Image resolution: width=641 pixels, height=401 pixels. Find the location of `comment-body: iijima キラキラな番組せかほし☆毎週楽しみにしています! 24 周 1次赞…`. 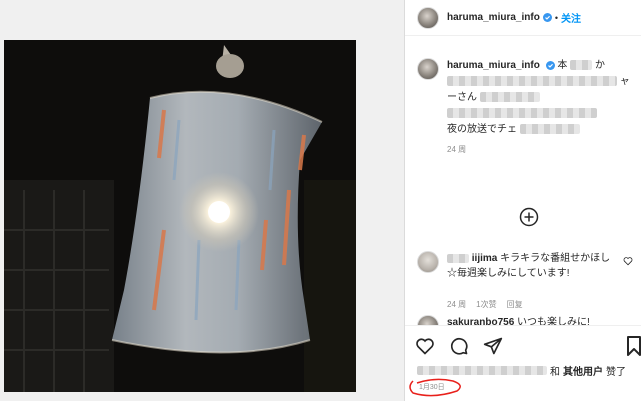

comment-body: iijima キラキラな番組せかほし☆毎週楽しみにしています! 24 周 1次赞… is located at coordinates (532, 281).